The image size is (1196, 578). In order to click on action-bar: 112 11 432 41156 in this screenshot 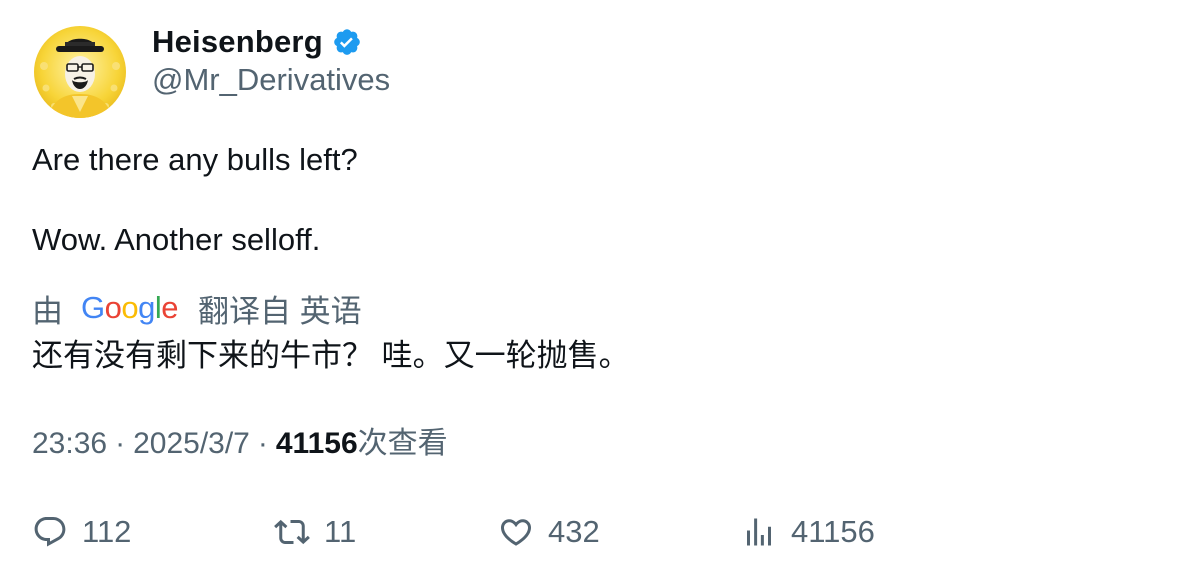, I will do `click(598, 532)`.